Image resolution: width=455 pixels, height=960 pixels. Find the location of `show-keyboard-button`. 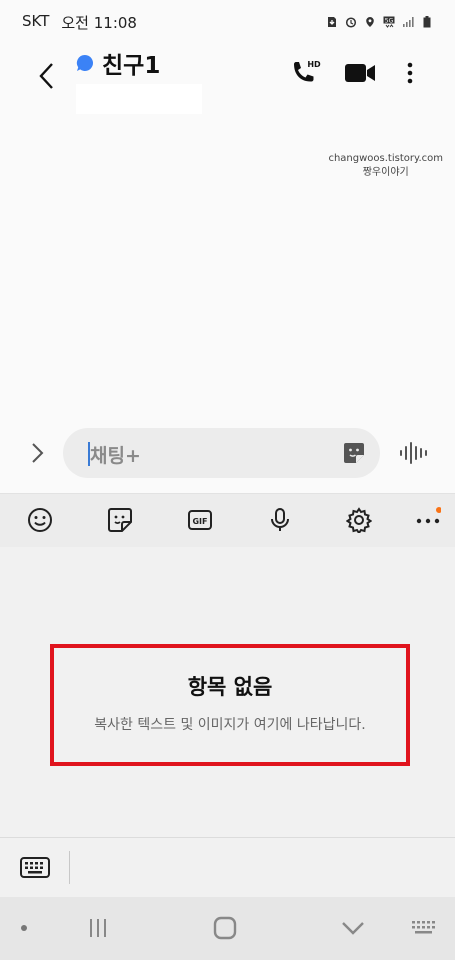

show-keyboard-button is located at coordinates (35, 867).